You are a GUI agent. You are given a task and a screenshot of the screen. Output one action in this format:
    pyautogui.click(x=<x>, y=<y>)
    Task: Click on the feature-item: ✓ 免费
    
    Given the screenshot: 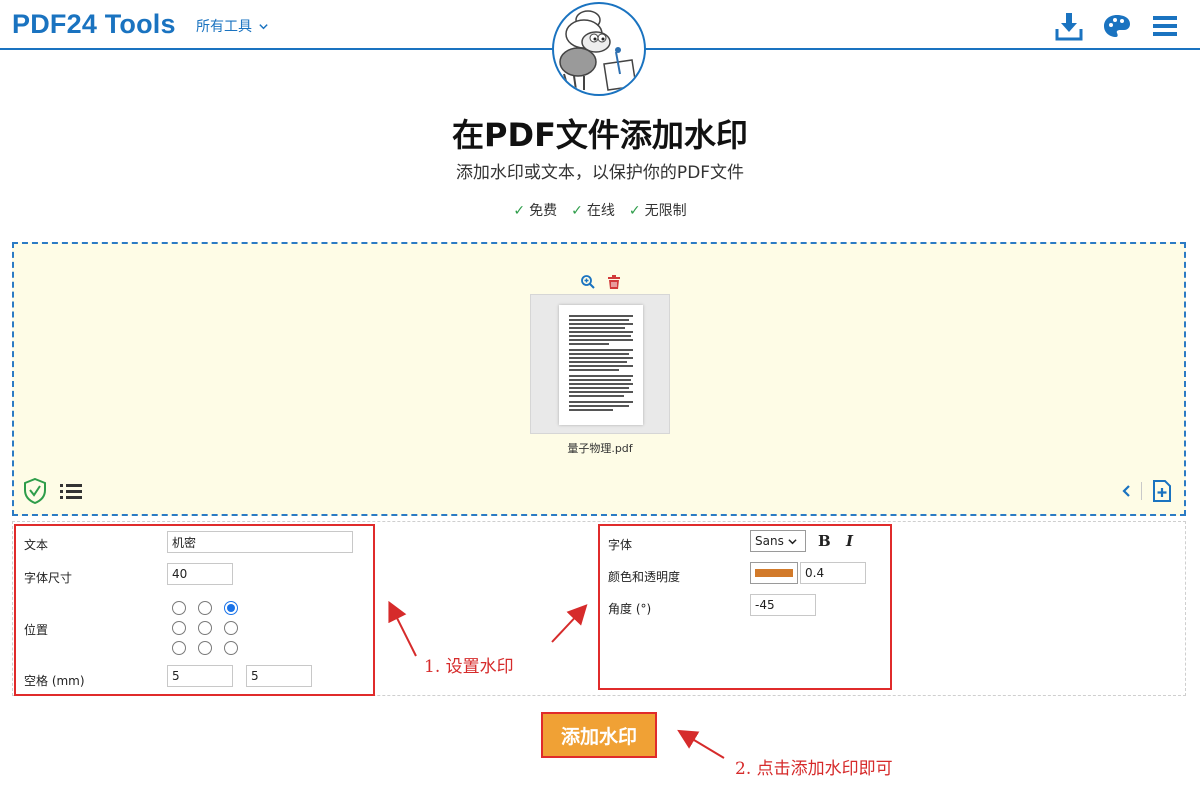 What is the action you would take?
    pyautogui.click(x=535, y=210)
    